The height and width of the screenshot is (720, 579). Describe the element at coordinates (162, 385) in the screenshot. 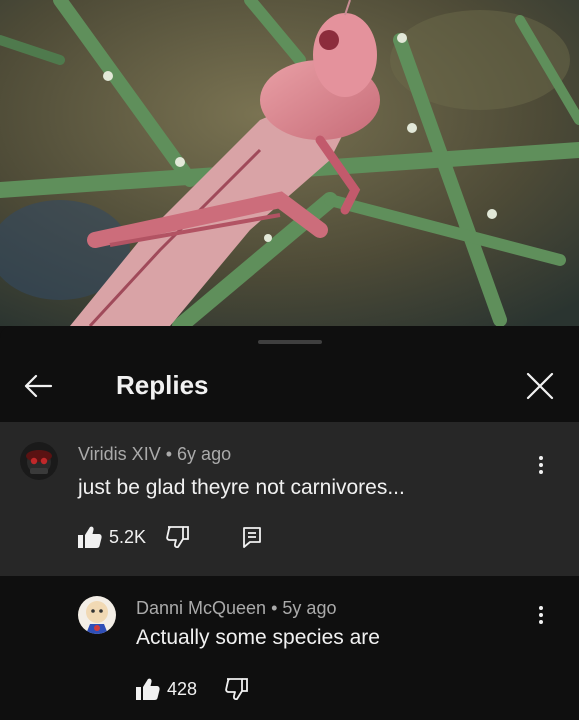

I see `page-title: Replies` at that location.